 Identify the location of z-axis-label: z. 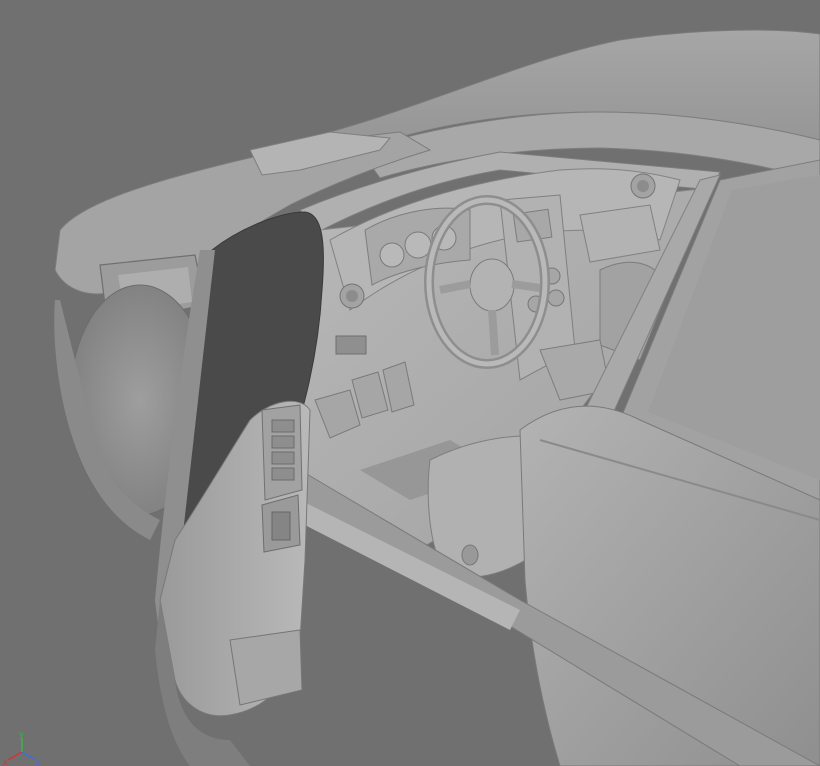
(38, 762).